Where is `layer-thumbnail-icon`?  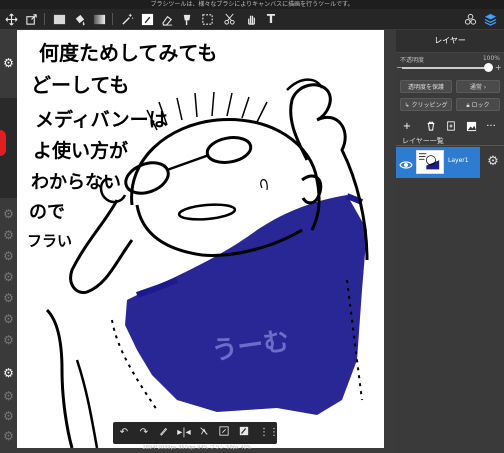 layer-thumbnail-icon is located at coordinates (471, 127).